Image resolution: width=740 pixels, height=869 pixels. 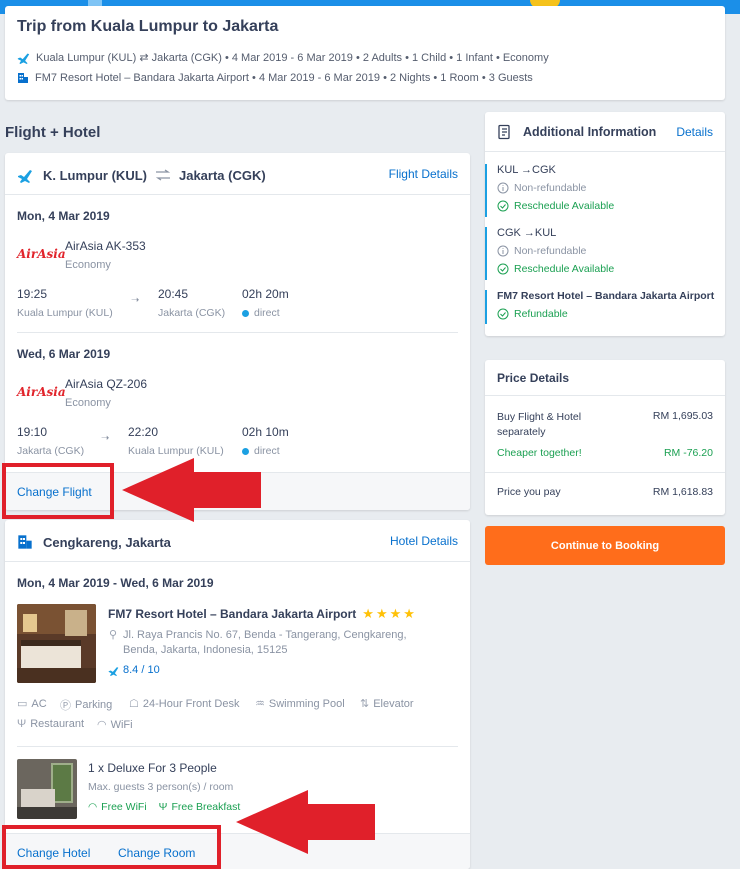 I want to click on leg1-flight-number: AirAsia AK-353, so click(x=105, y=246).